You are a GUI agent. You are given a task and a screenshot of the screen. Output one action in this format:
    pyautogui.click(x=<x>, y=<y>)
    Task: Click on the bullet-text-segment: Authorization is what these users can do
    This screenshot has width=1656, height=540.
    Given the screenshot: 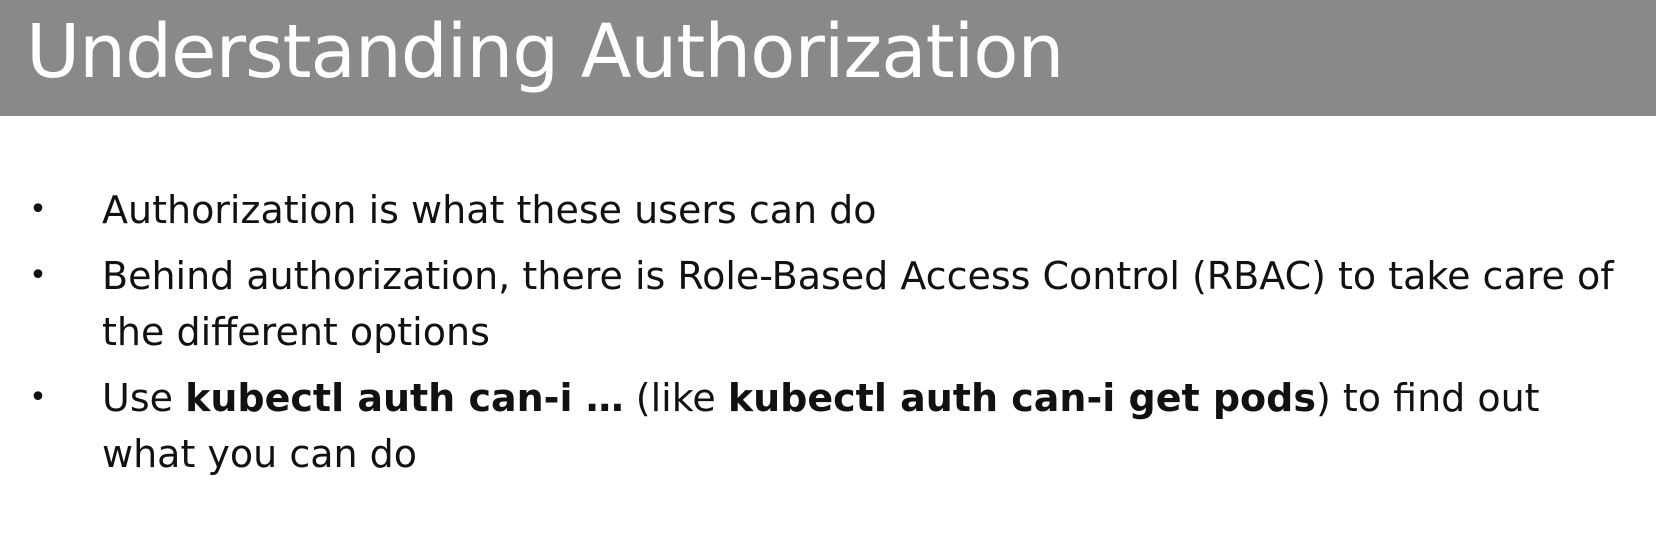 What is the action you would take?
    pyautogui.click(x=489, y=210)
    